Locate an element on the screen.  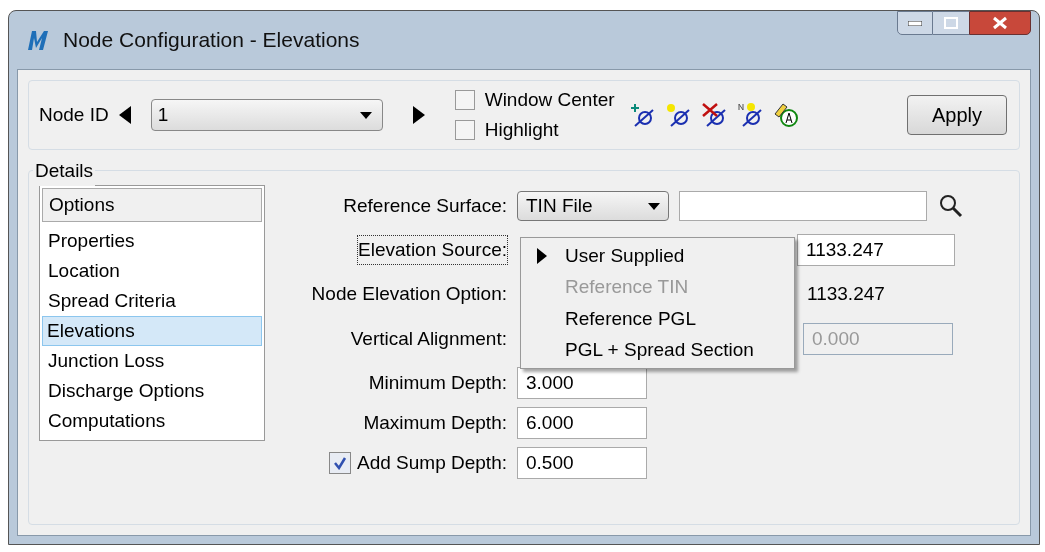
maximize-icon is located at coordinates (951, 23).